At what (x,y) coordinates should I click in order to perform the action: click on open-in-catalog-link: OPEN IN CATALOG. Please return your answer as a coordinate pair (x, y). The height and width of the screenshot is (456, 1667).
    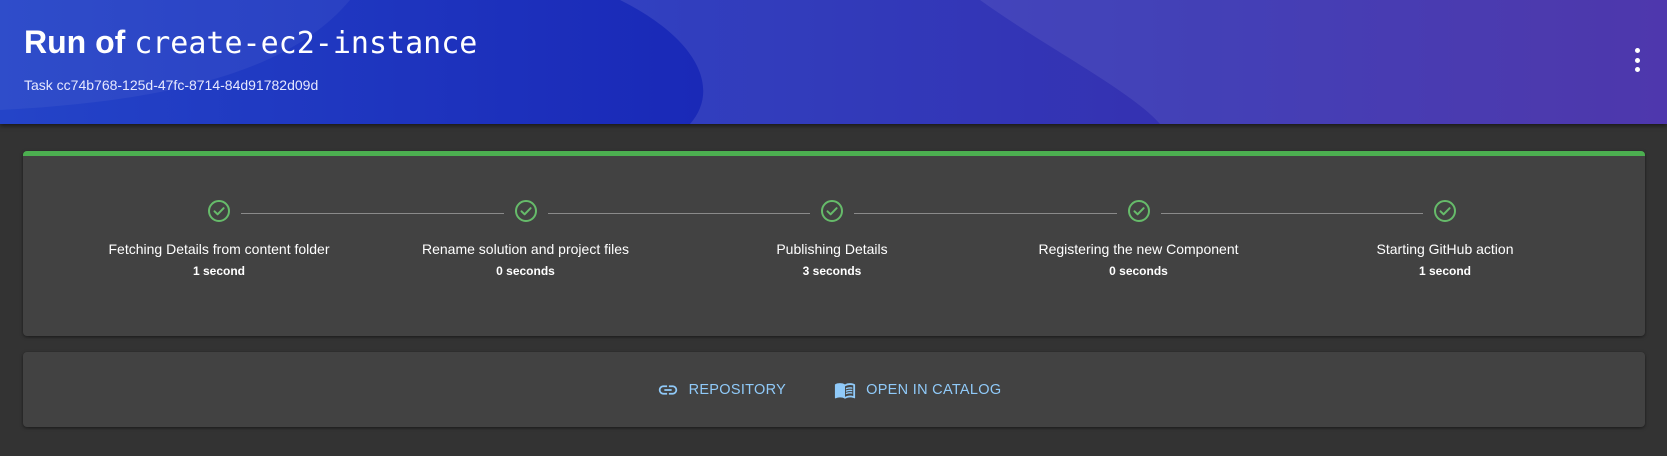
    Looking at the image, I should click on (917, 390).